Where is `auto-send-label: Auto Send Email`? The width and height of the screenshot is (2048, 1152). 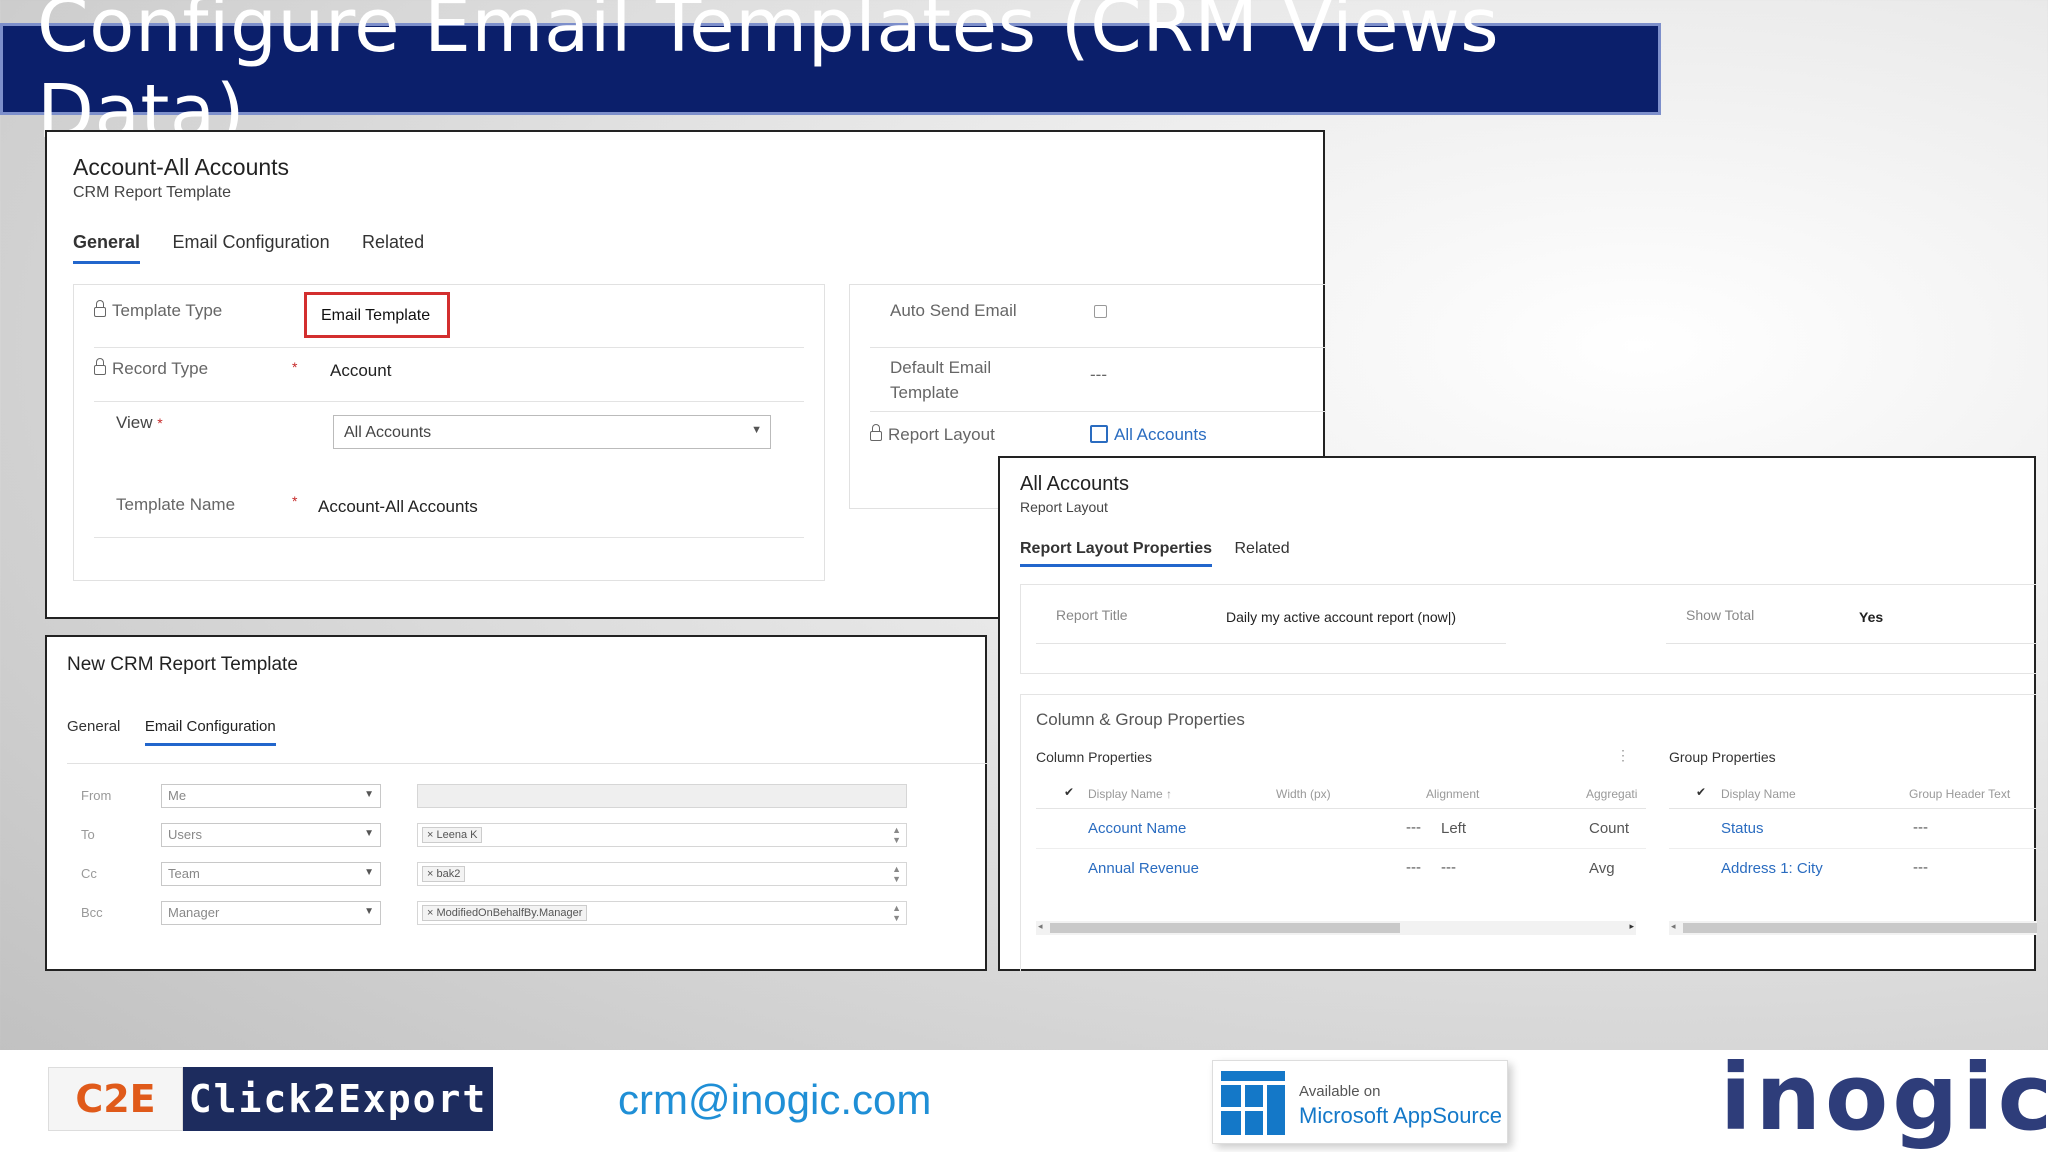 auto-send-label: Auto Send Email is located at coordinates (953, 310).